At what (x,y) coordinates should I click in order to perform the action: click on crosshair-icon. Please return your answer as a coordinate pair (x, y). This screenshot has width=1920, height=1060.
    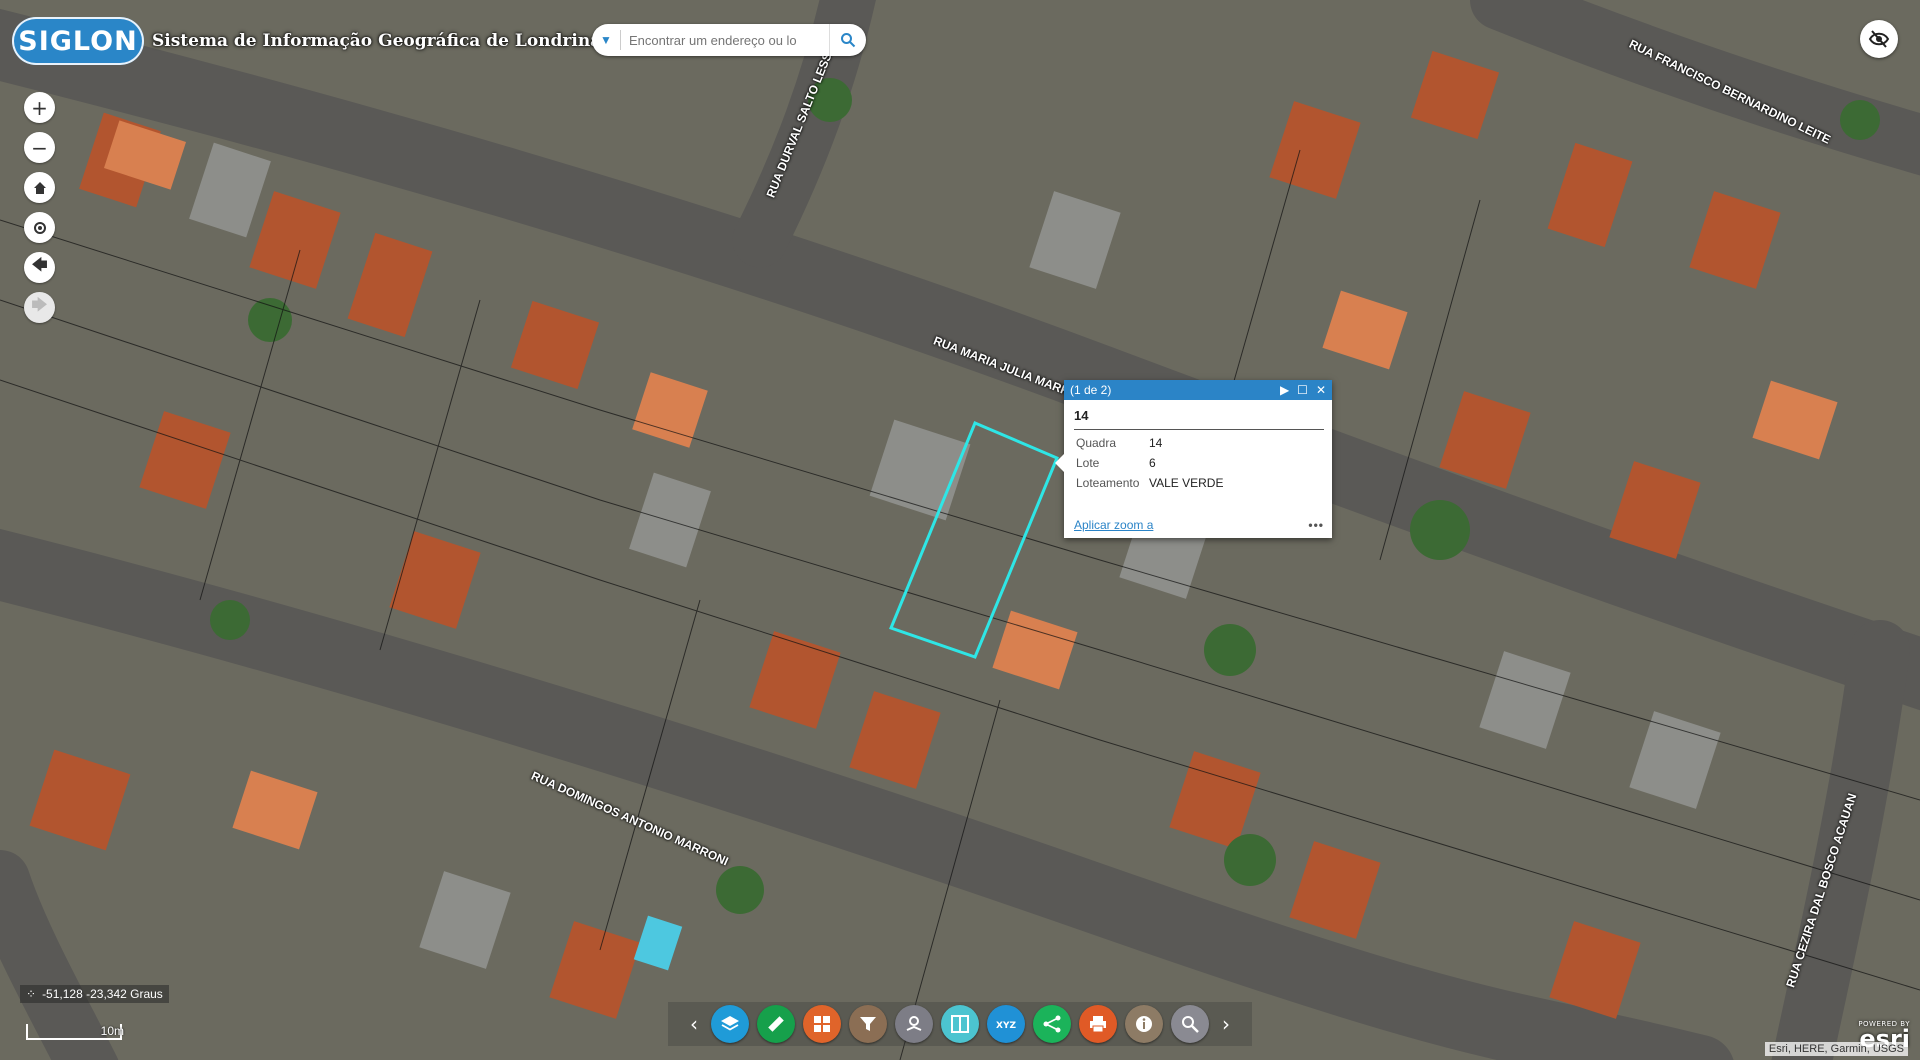
    Looking at the image, I should click on (39, 227).